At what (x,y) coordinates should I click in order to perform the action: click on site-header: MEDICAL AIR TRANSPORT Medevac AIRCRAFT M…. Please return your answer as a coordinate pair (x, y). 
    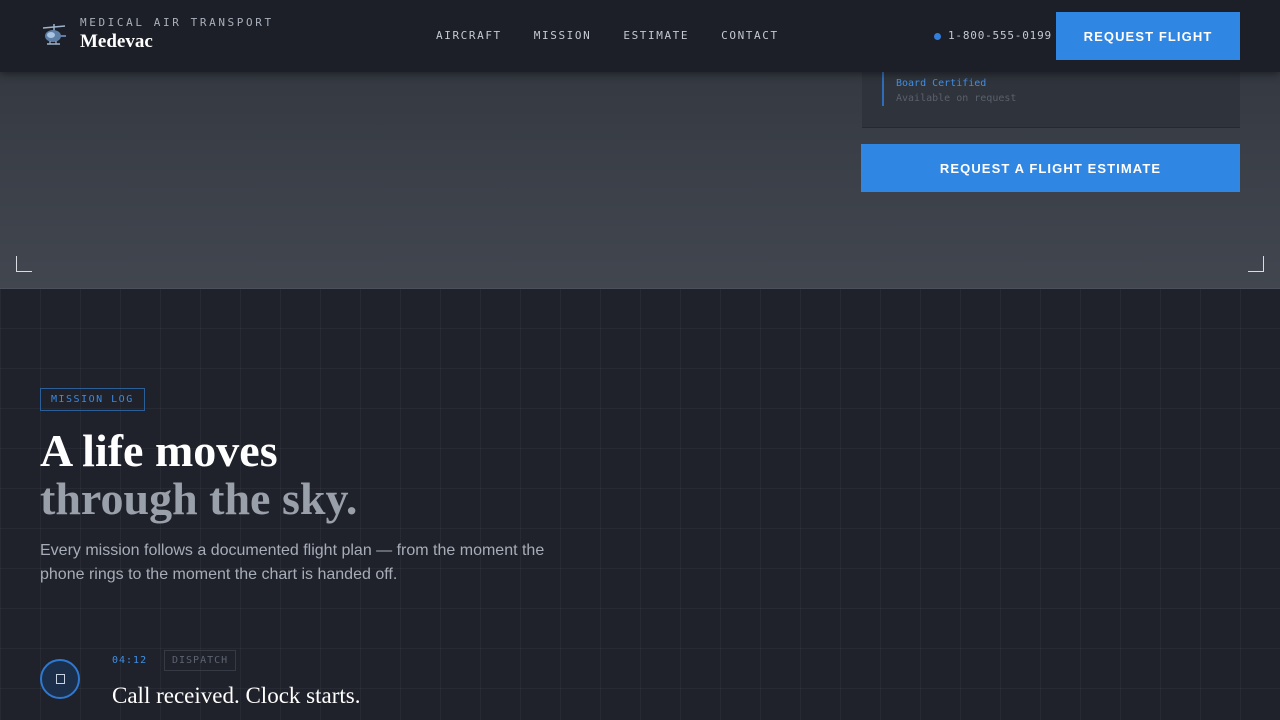
    Looking at the image, I should click on (640, 36).